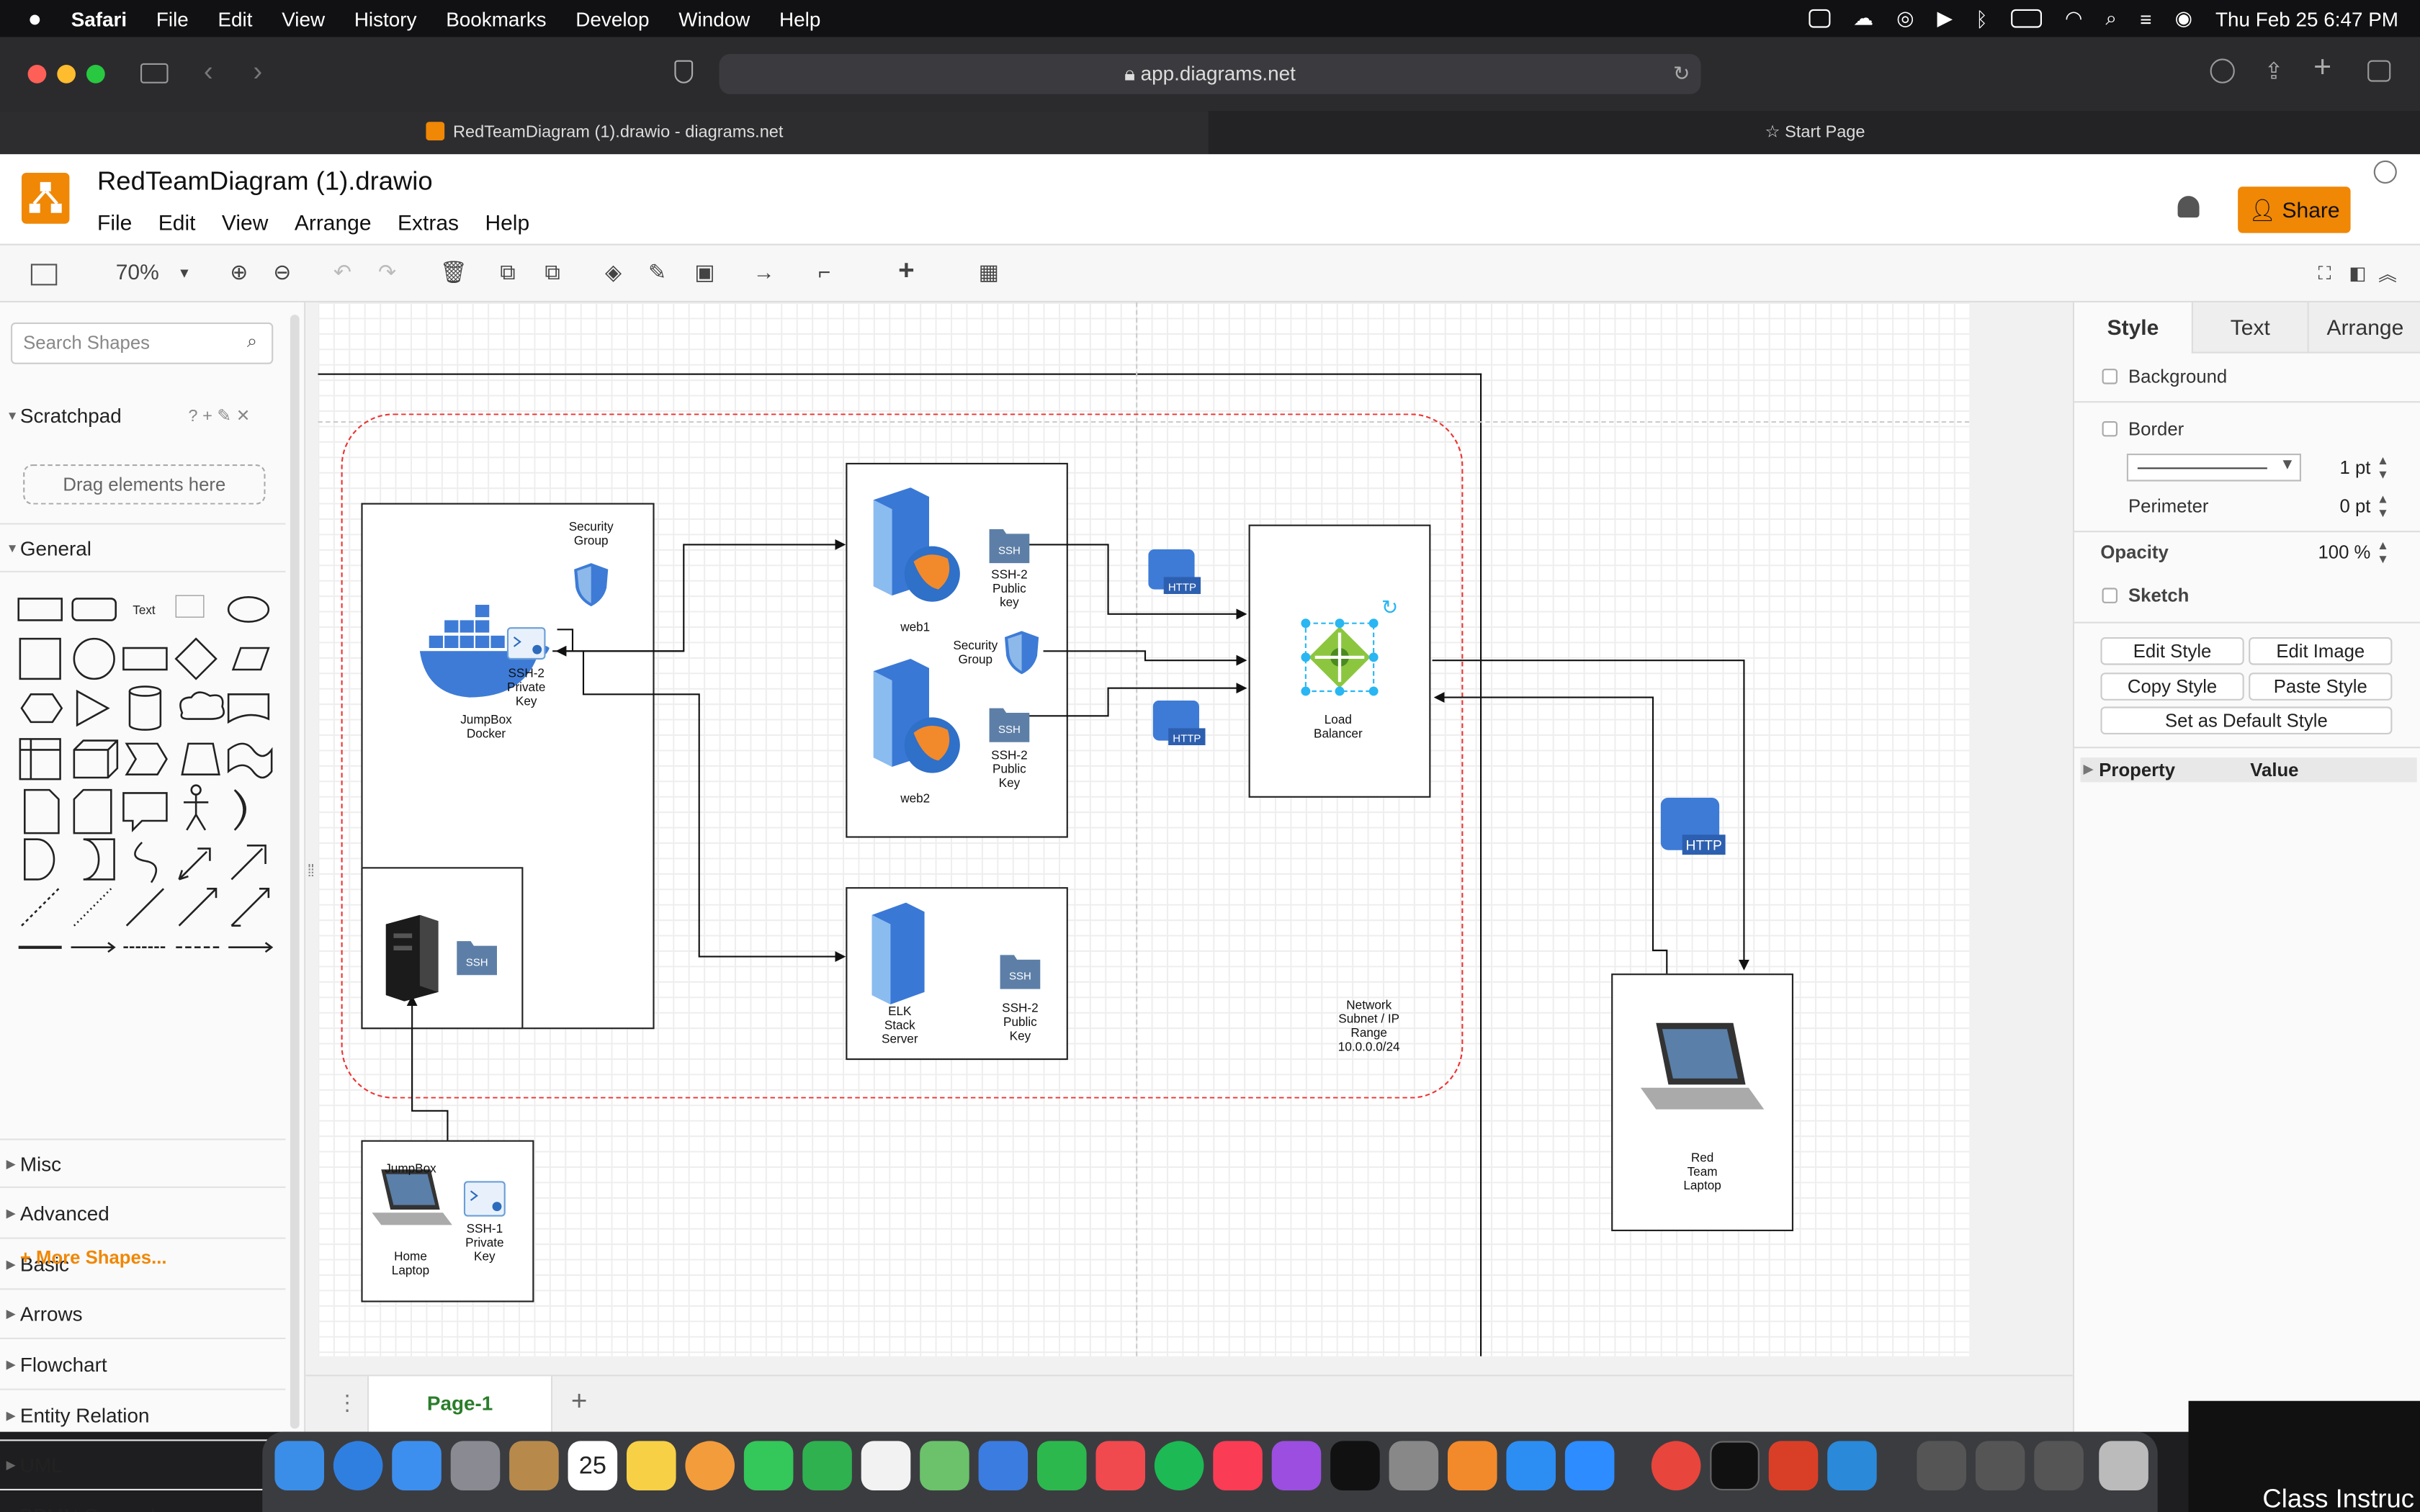 The image size is (2420, 1512). Describe the element at coordinates (1589, 1465) in the screenshot. I see `zoom-icon` at that location.